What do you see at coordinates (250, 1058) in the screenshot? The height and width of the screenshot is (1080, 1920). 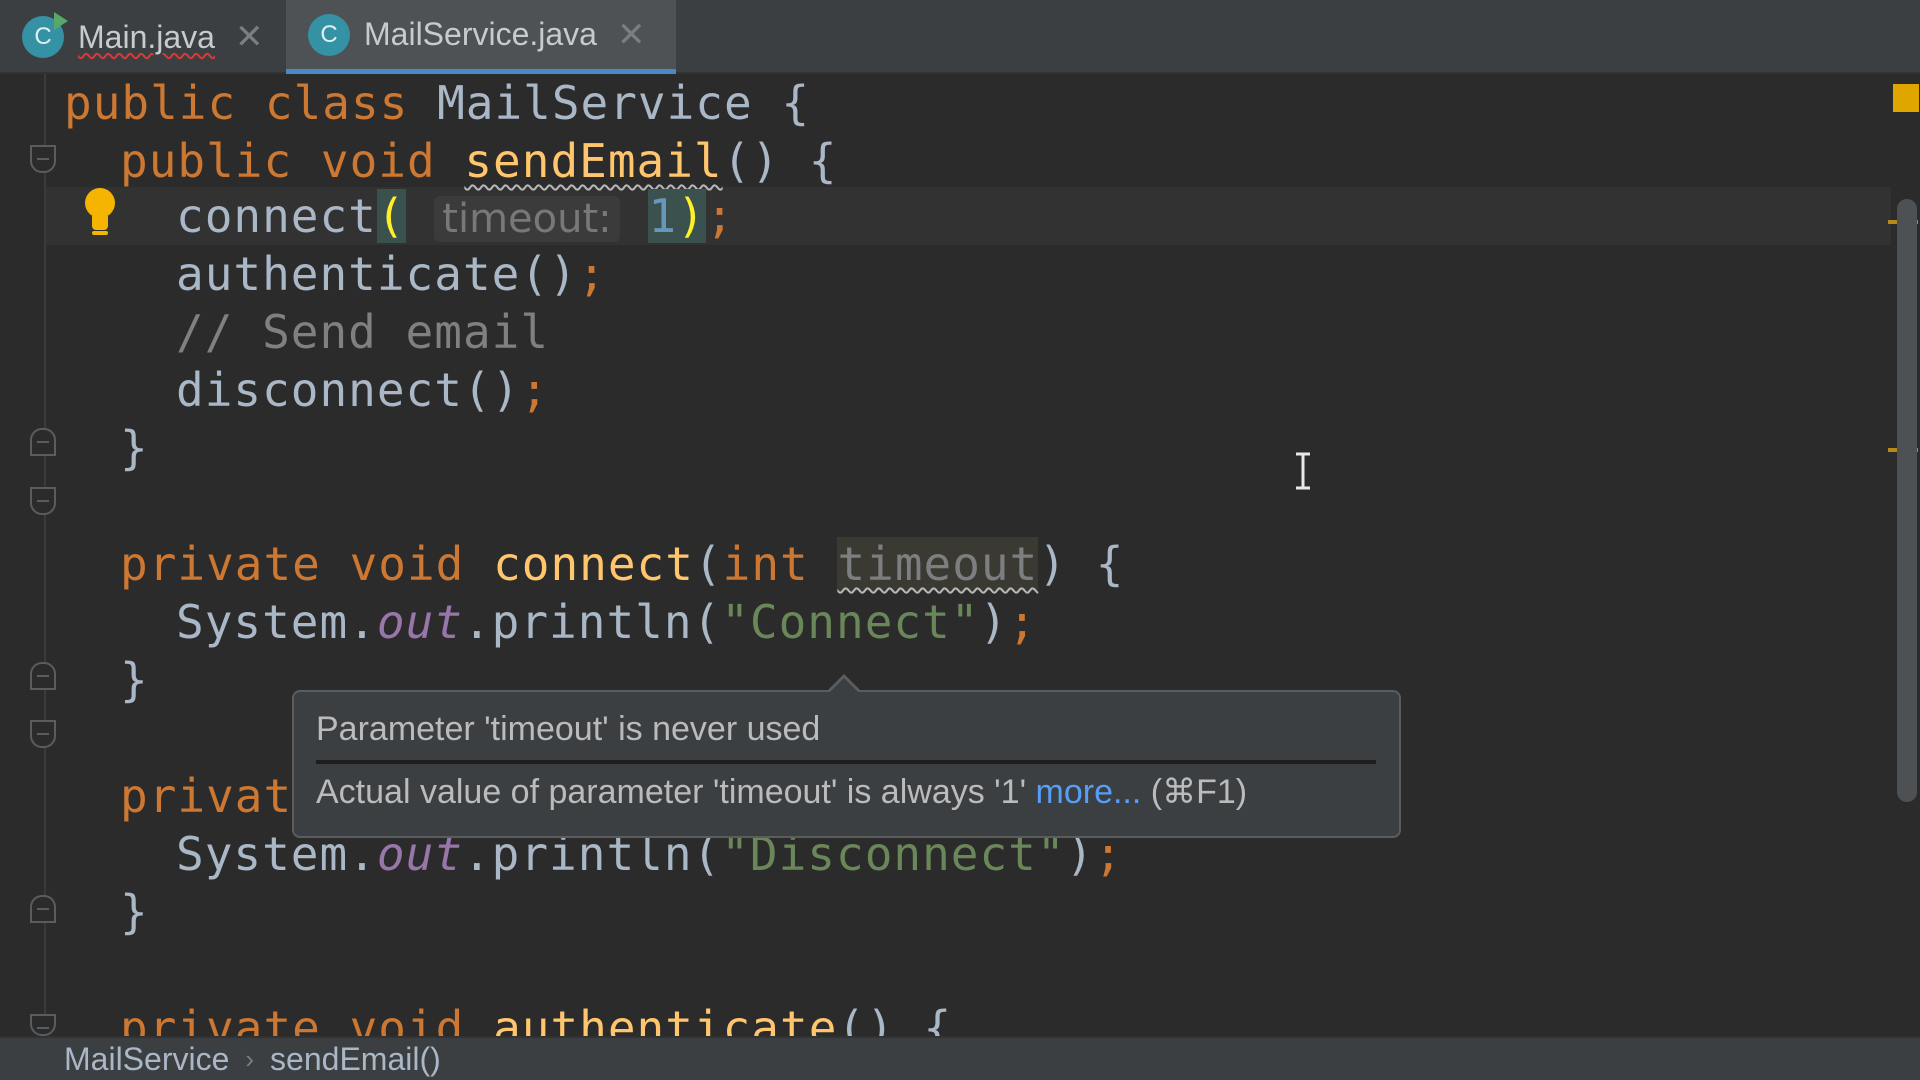 I see `chevron-right-icon: ›` at bounding box center [250, 1058].